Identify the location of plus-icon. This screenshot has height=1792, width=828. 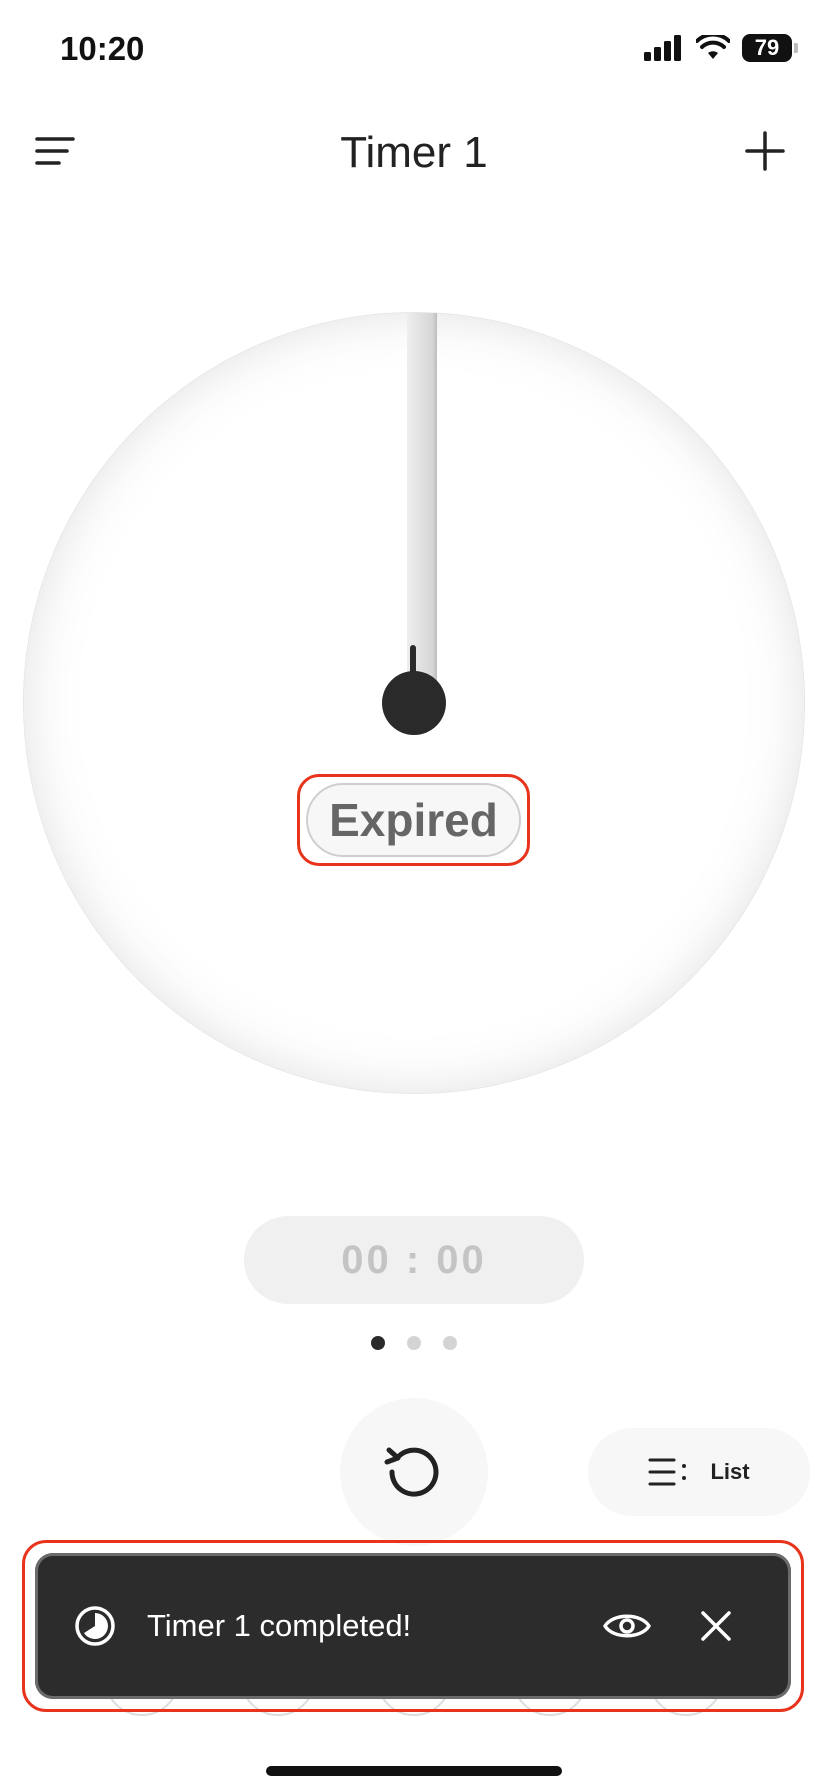
(765, 151).